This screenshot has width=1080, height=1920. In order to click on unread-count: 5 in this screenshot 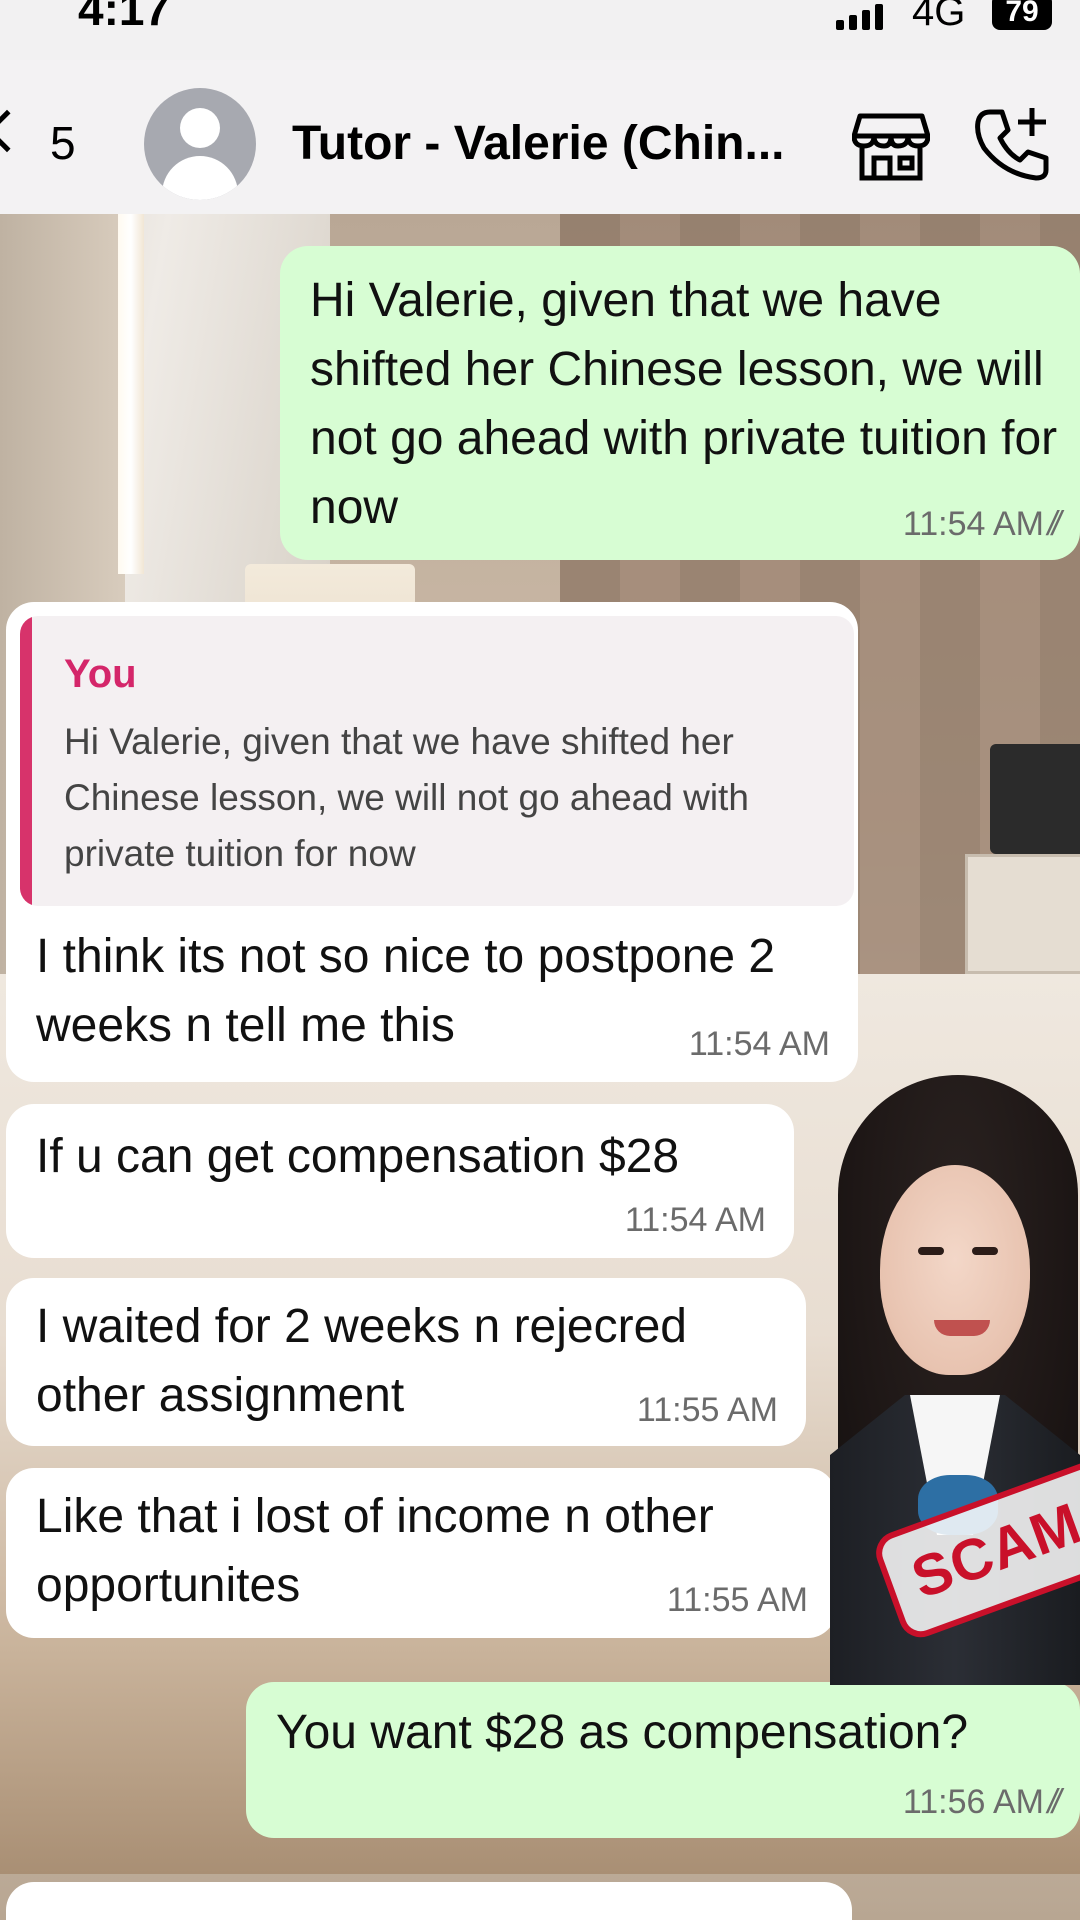, I will do `click(63, 143)`.